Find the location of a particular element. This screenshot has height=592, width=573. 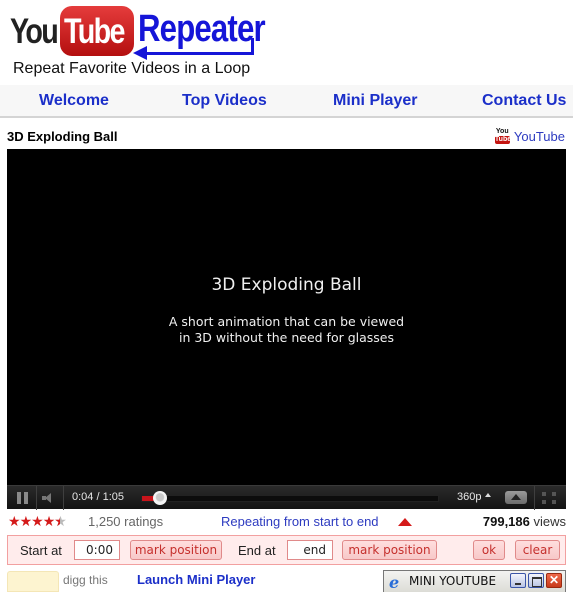

mark-end-position-button: mark position is located at coordinates (389, 550).